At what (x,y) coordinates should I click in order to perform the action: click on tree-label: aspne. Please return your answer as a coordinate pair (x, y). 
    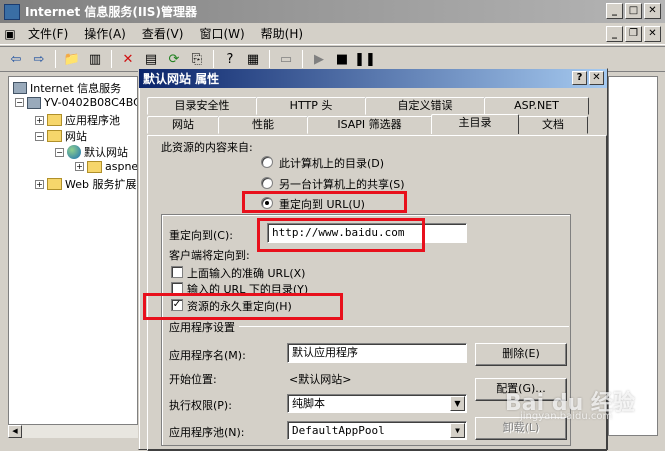
    Looking at the image, I should click on (121, 166).